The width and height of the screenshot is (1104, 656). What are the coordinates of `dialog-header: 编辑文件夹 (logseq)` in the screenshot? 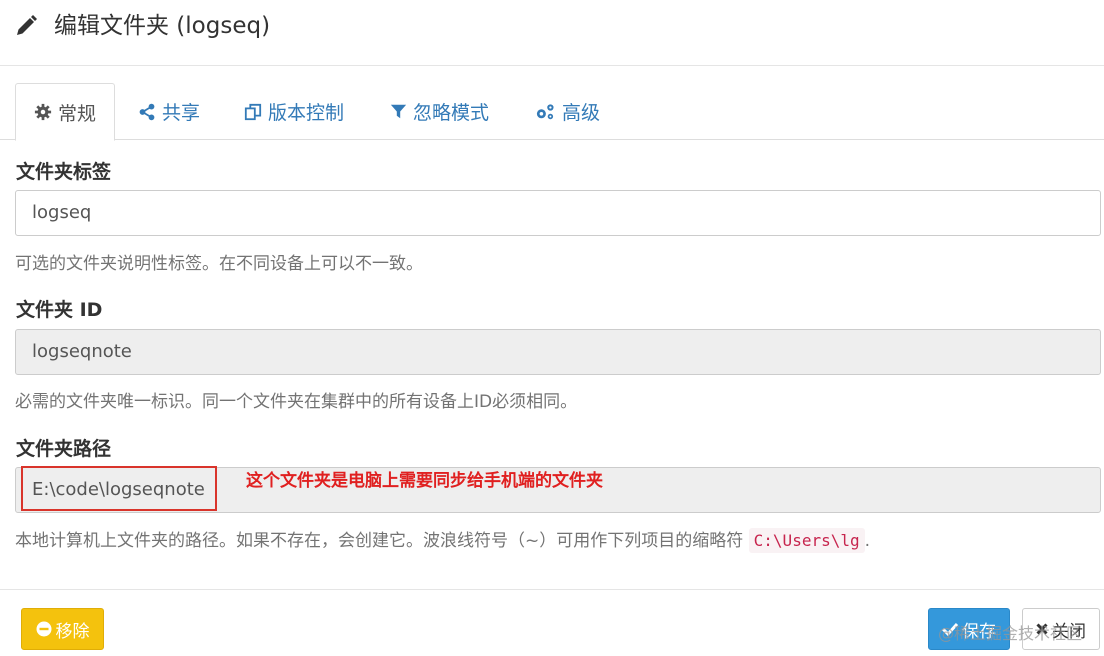 It's located at (552, 33).